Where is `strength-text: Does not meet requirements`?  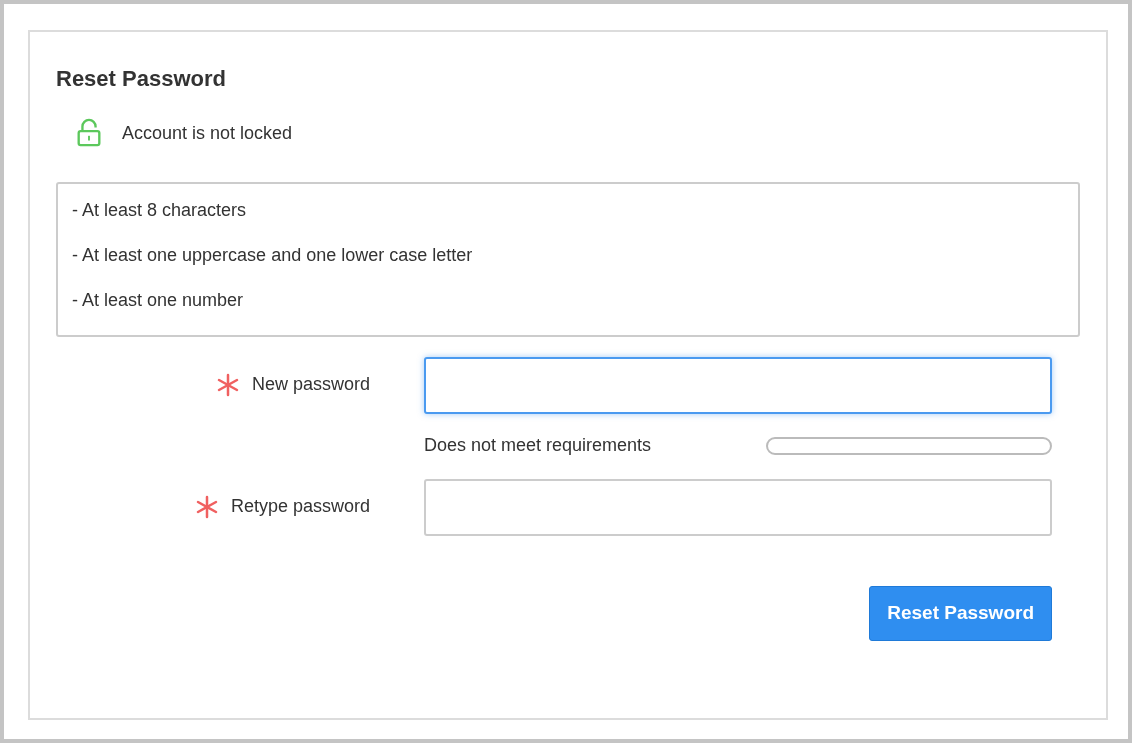
strength-text: Does not meet requirements is located at coordinates (538, 446).